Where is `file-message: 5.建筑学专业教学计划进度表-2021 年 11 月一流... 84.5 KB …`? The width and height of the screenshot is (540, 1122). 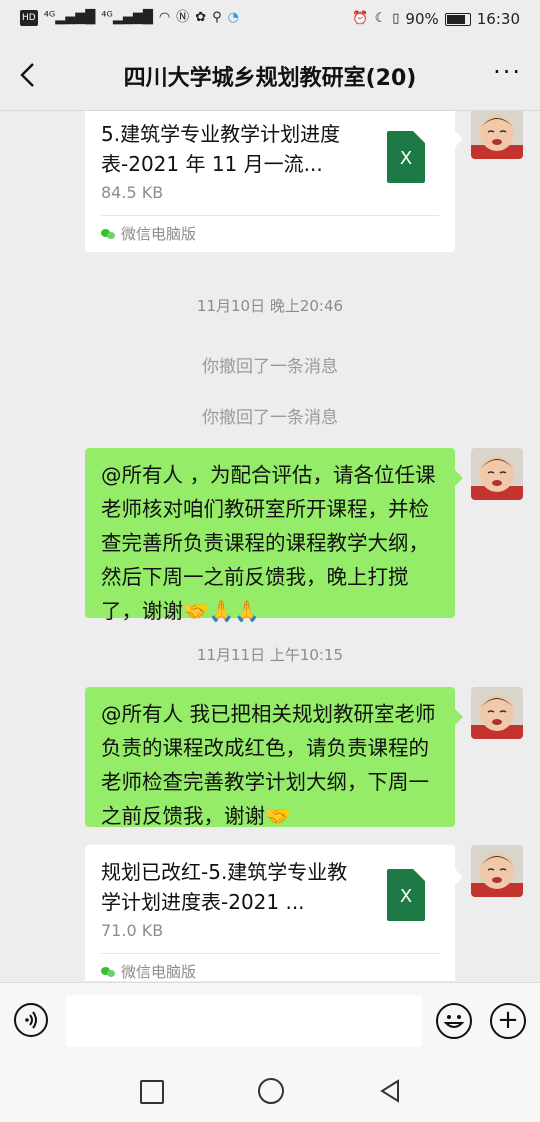
file-message: 5.建筑学专业教学计划进度表-2021 年 11 月一流... 84.5 KB … is located at coordinates (274, 181).